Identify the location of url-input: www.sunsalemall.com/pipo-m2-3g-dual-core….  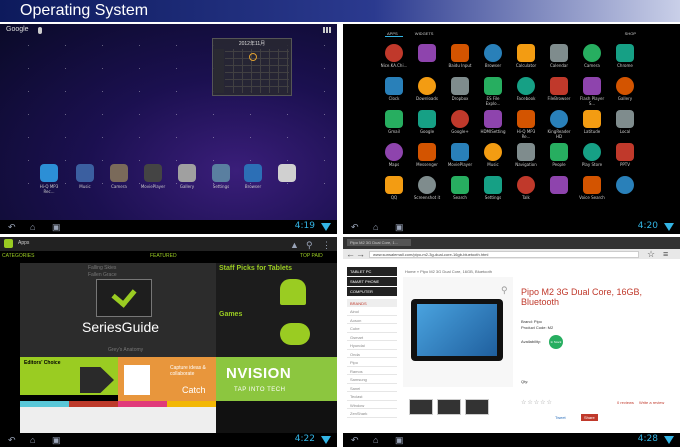
(504, 254).